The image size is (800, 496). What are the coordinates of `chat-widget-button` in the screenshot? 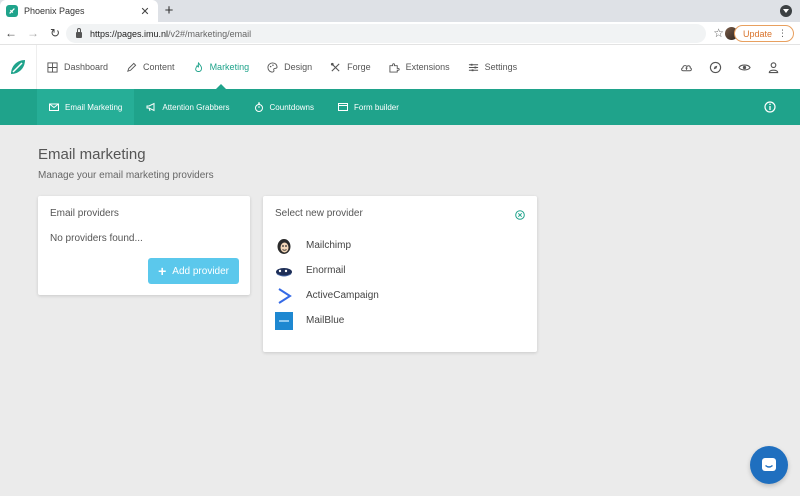 It's located at (769, 465).